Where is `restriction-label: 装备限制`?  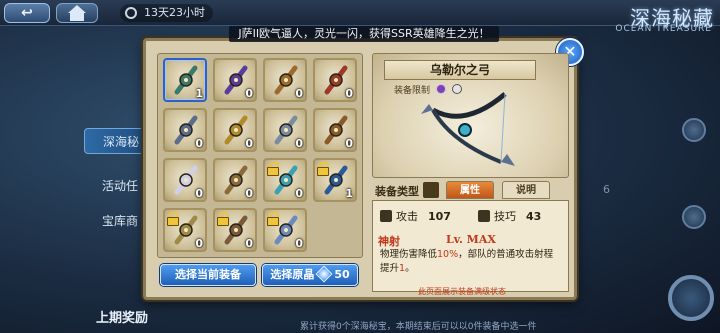
restriction-label: 装备限制 is located at coordinates (412, 91).